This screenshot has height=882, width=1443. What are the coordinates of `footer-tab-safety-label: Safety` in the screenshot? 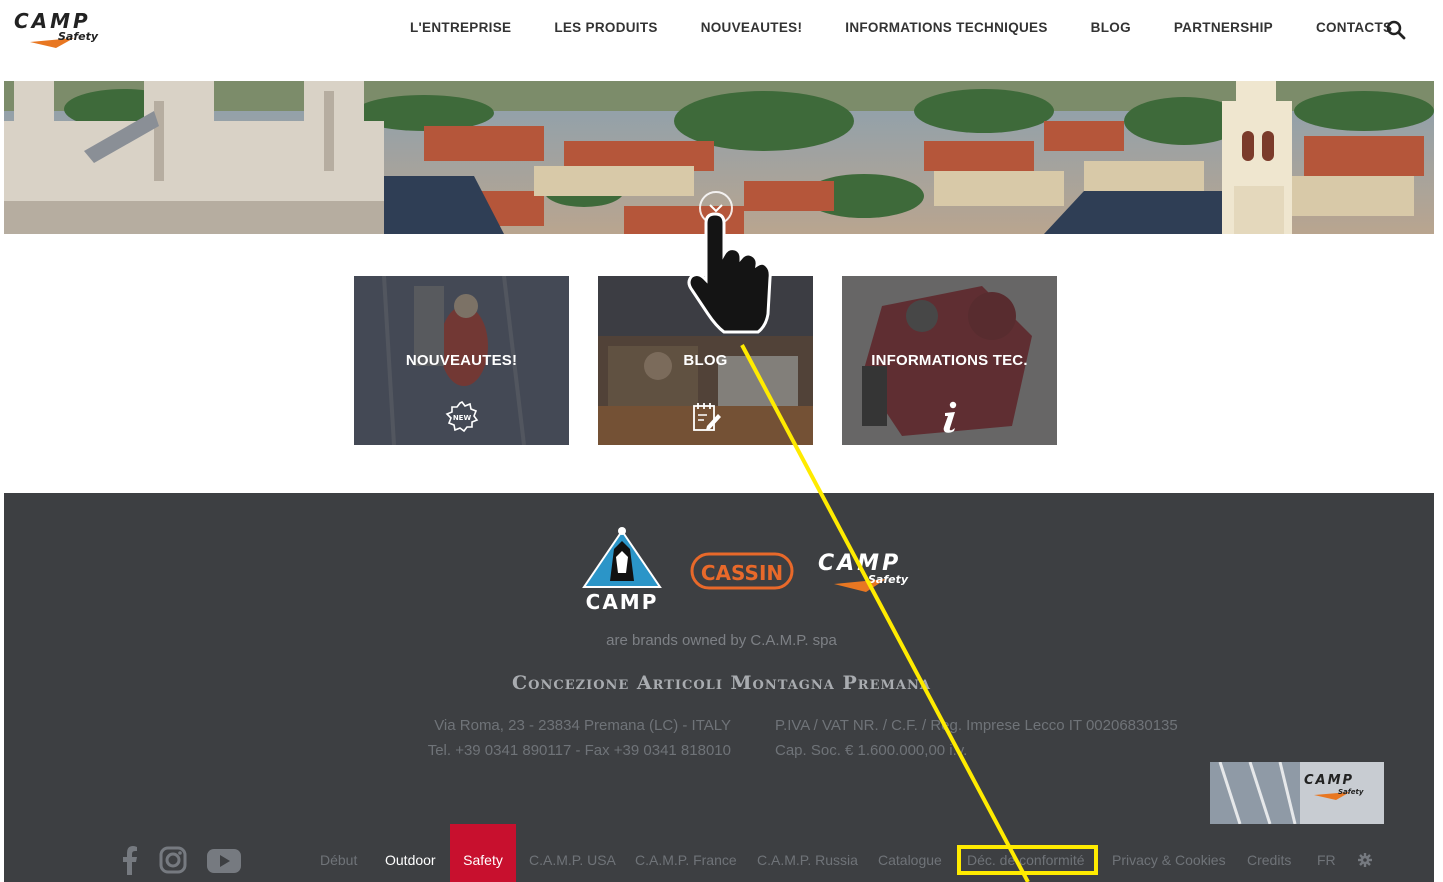 It's located at (483, 860).